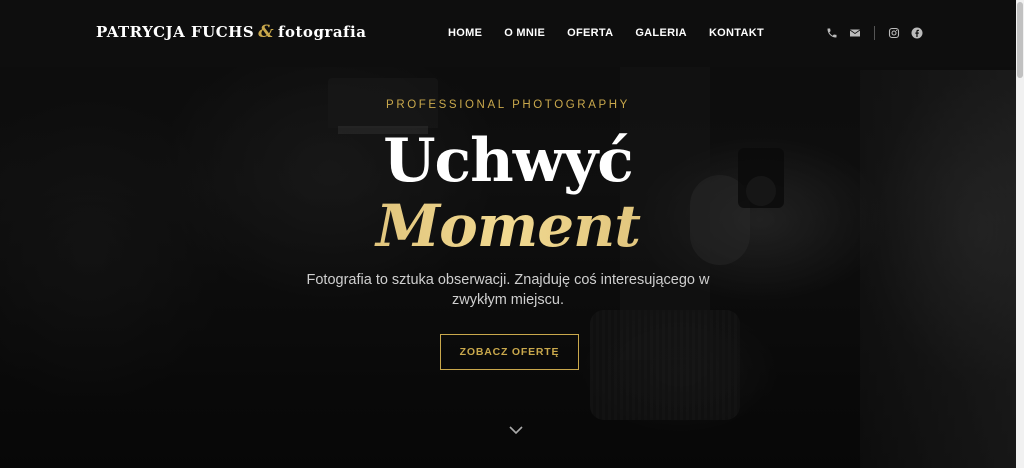 Image resolution: width=1024 pixels, height=468 pixels. I want to click on nav-item-o-mnie: O MNIE, so click(524, 33).